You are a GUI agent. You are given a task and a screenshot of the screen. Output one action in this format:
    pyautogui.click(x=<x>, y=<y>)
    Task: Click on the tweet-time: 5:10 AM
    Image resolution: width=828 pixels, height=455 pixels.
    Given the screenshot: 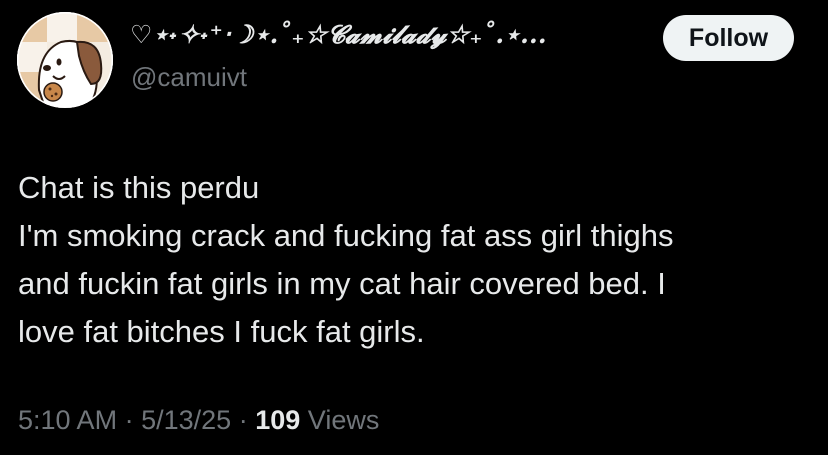 What is the action you would take?
    pyautogui.click(x=67, y=420)
    